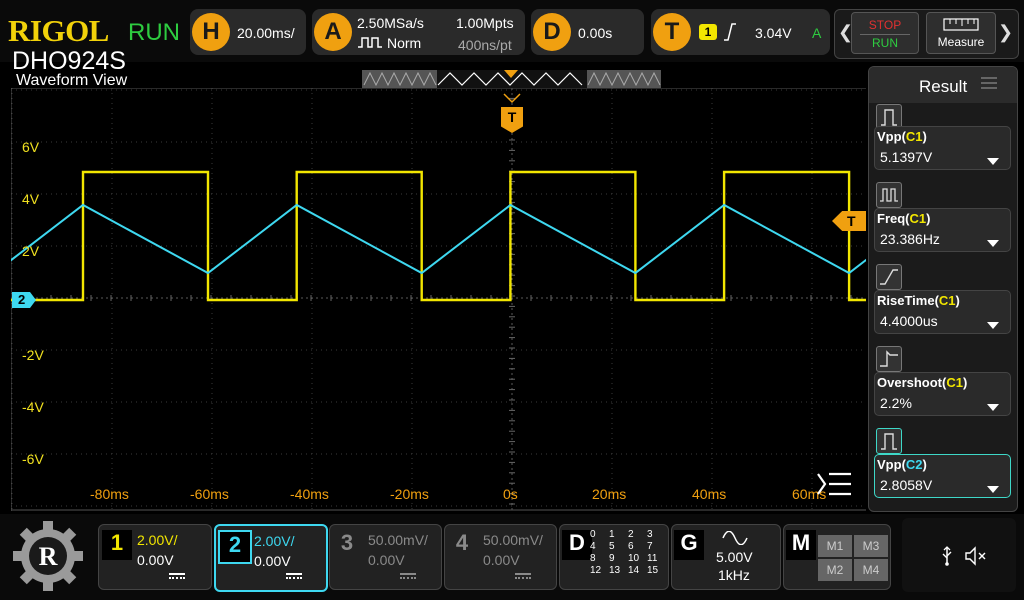  What do you see at coordinates (485, 45) in the screenshot?
I see `sample-interval: 400ns/pt` at bounding box center [485, 45].